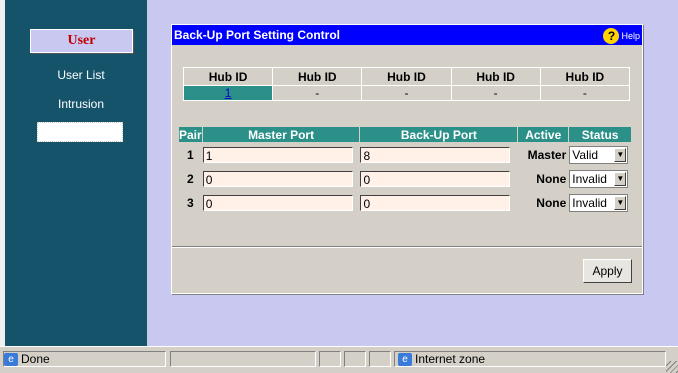 The height and width of the screenshot is (373, 678). What do you see at coordinates (257, 35) in the screenshot?
I see `panel-title: Back-Up Port Setting Control` at bounding box center [257, 35].